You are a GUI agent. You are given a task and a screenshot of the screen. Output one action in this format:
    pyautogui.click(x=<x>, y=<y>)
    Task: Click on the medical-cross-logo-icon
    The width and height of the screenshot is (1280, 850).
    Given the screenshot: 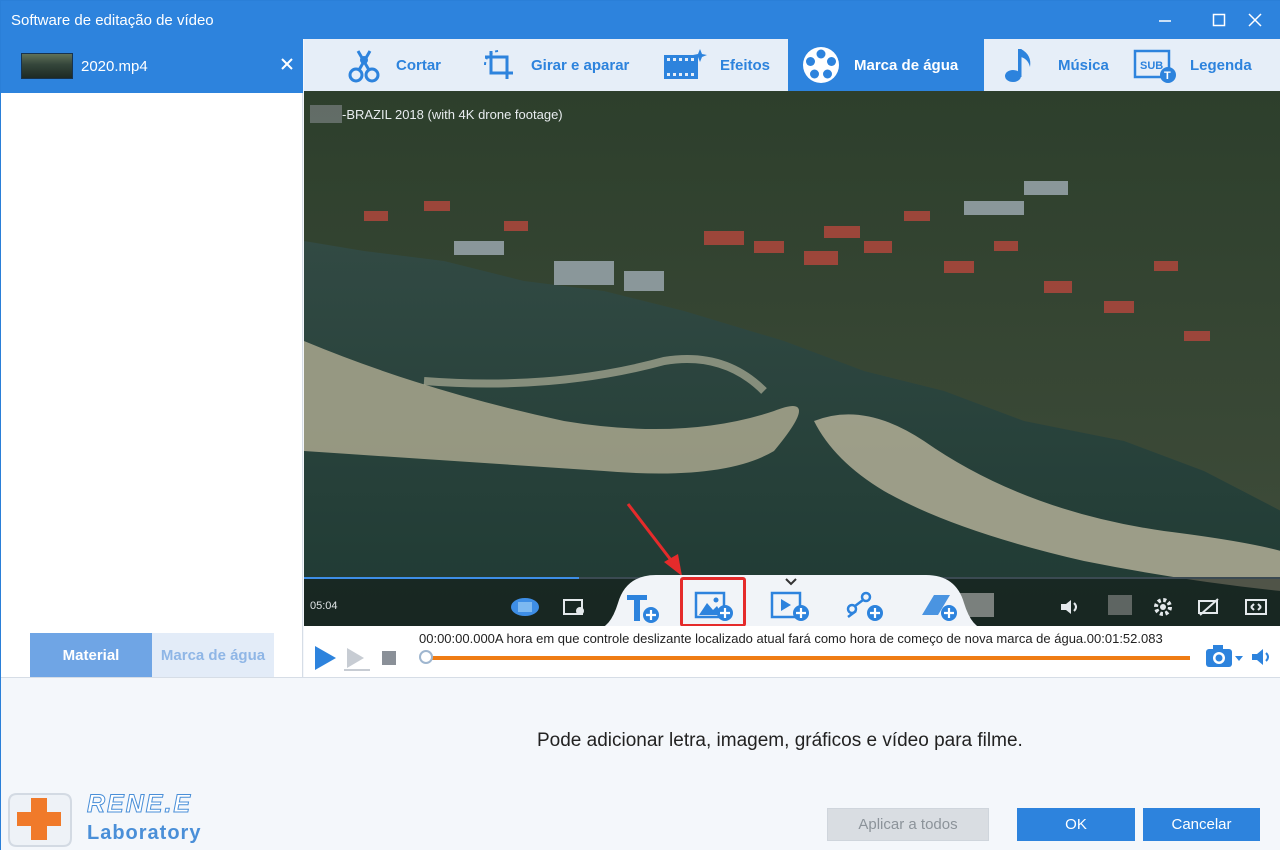 What is the action you would take?
    pyautogui.click(x=40, y=820)
    